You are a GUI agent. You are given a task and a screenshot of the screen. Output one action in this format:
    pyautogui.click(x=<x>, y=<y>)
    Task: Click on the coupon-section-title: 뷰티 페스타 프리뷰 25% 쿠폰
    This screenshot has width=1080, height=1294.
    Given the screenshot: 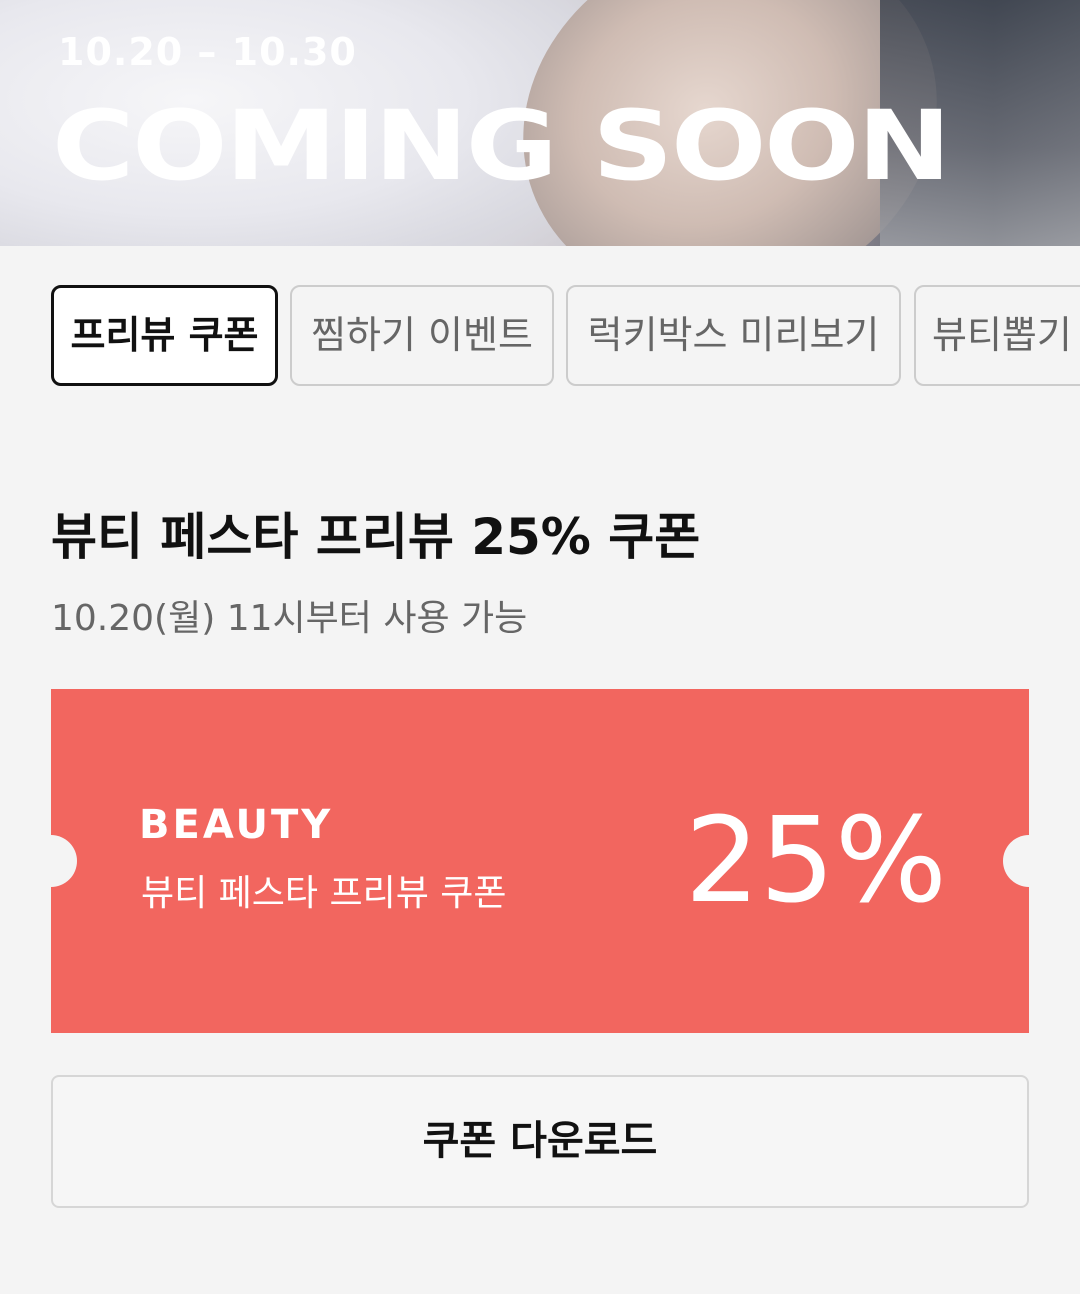 What is the action you would take?
    pyautogui.click(x=376, y=537)
    